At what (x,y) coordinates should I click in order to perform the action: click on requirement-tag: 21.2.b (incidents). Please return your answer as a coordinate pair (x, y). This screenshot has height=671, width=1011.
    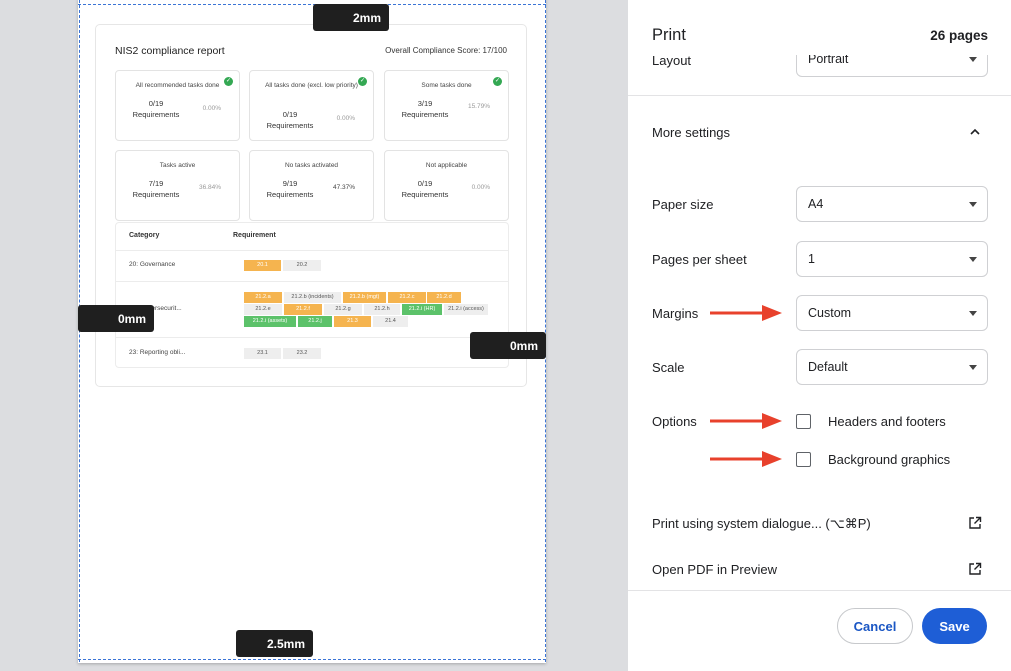
    Looking at the image, I should click on (312, 297).